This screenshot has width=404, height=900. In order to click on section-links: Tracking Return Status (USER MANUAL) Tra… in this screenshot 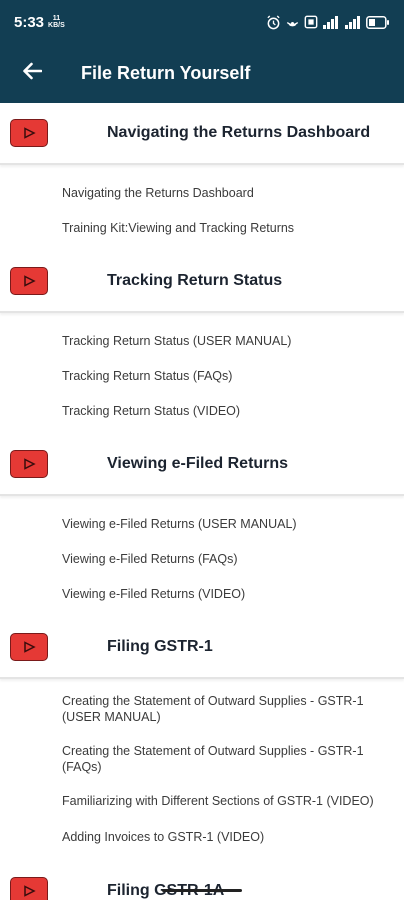, I will do `click(202, 373)`.